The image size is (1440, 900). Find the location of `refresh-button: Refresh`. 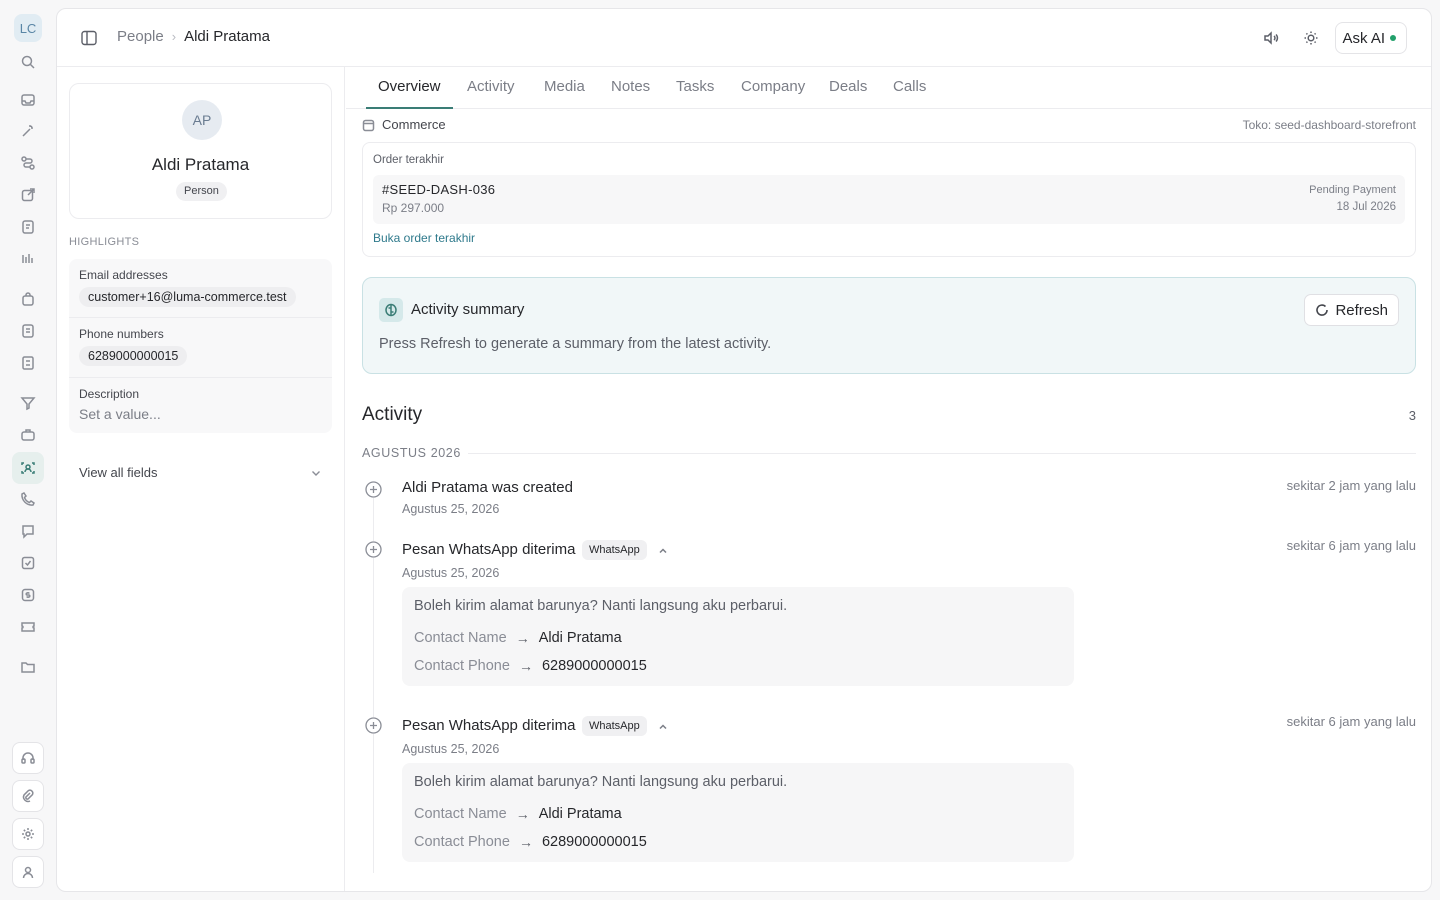

refresh-button: Refresh is located at coordinates (1351, 310).